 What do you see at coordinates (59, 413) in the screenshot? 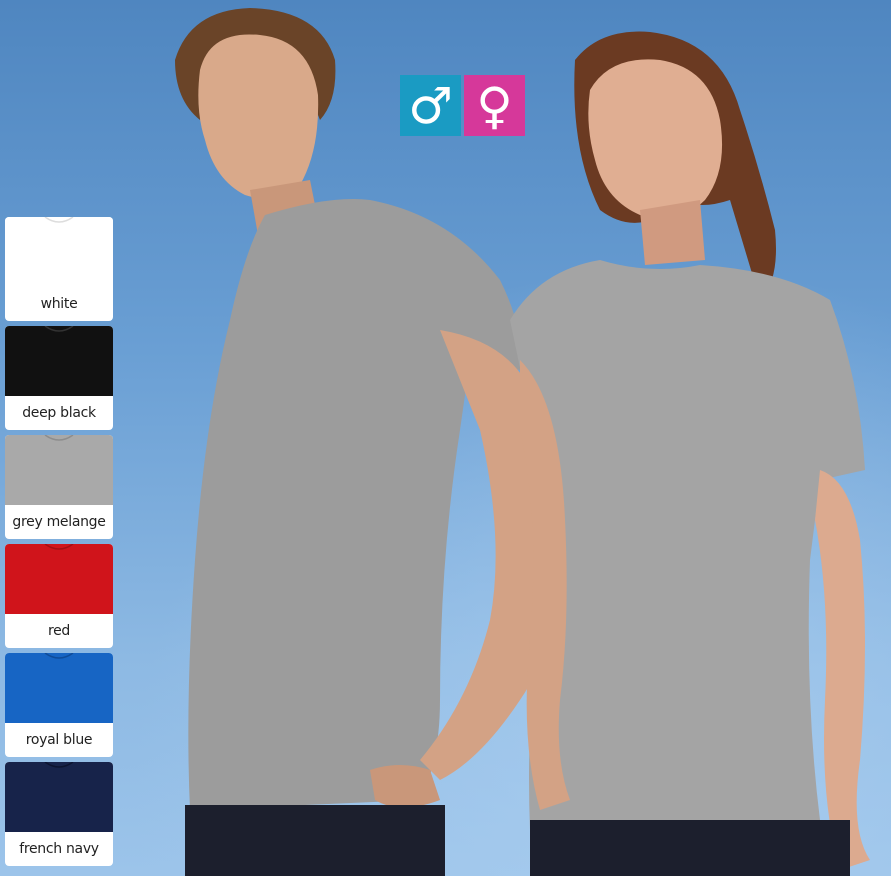
I see `swatch-label: deep black` at bounding box center [59, 413].